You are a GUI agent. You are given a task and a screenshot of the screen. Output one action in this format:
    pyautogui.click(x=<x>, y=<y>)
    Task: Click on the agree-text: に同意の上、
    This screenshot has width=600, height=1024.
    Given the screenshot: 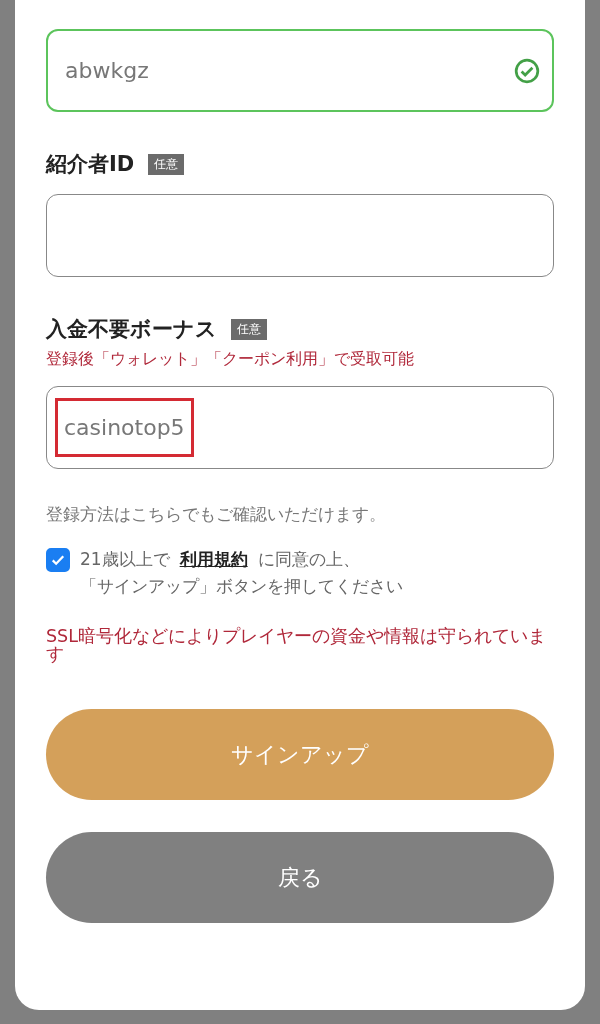 What is the action you would take?
    pyautogui.click(x=308, y=559)
    